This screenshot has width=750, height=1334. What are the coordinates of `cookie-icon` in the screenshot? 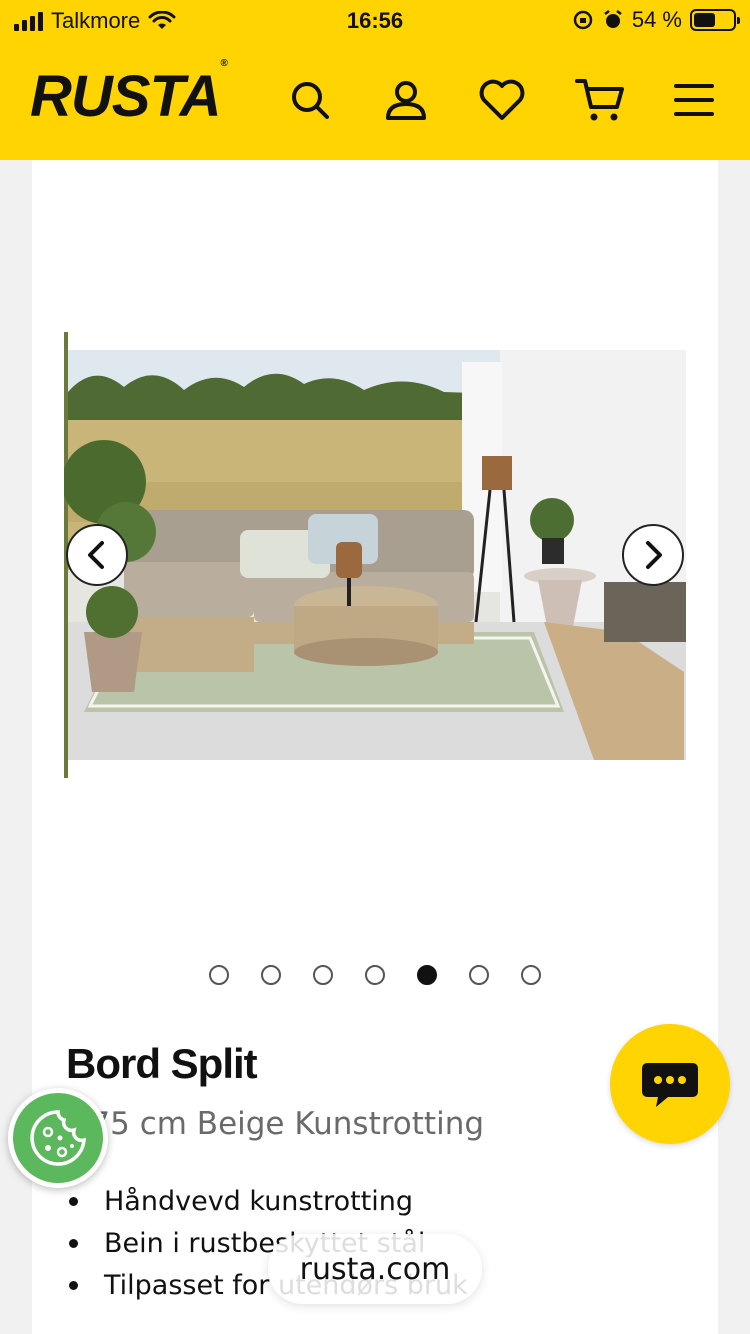 It's located at (58, 1138).